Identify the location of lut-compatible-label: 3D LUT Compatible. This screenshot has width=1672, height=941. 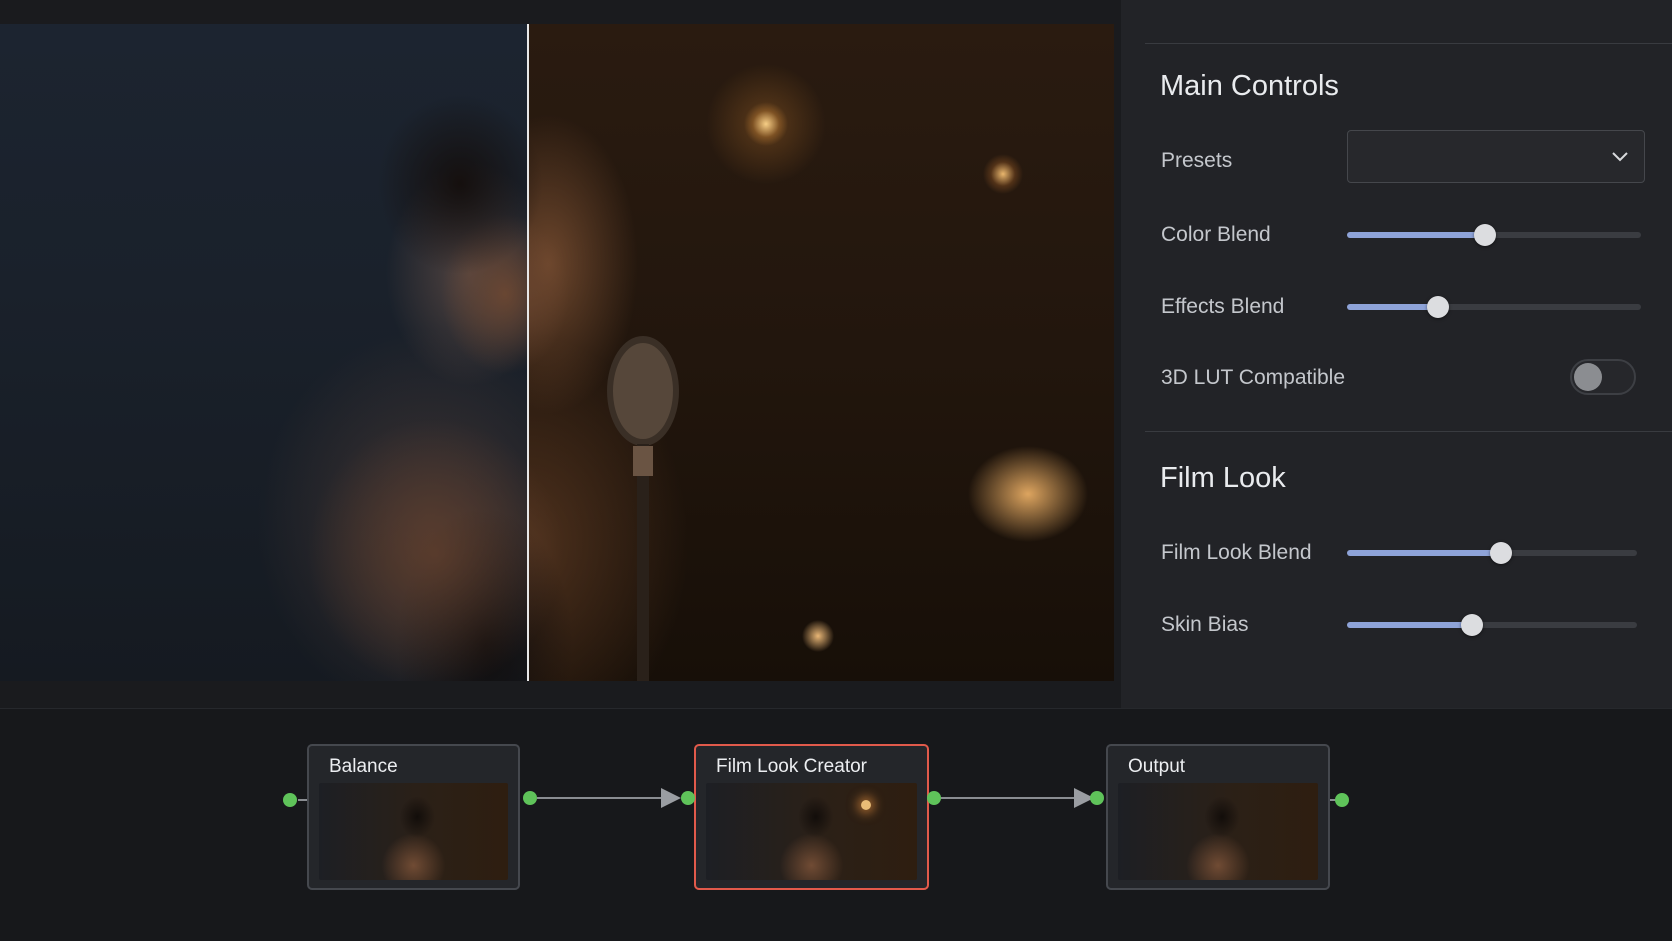
(1253, 377).